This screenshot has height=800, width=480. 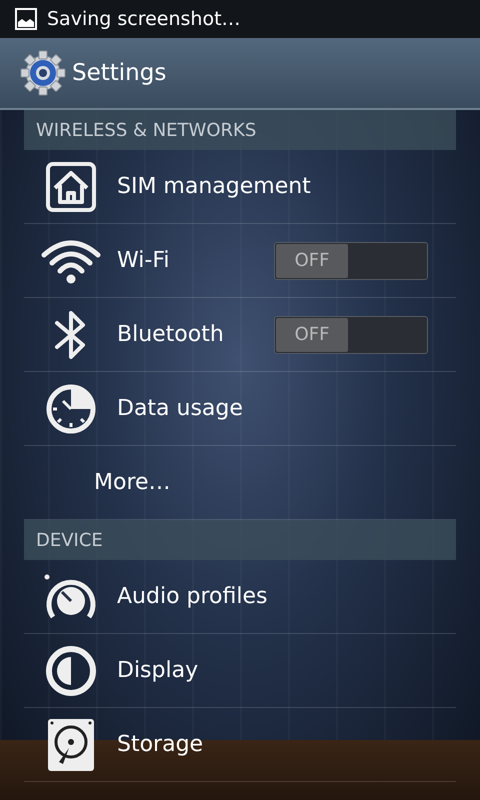 What do you see at coordinates (70, 186) in the screenshot?
I see `house-icon` at bounding box center [70, 186].